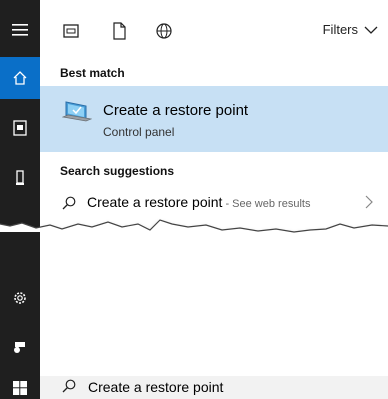  I want to click on hamburger-menu-button, so click(20, 30).